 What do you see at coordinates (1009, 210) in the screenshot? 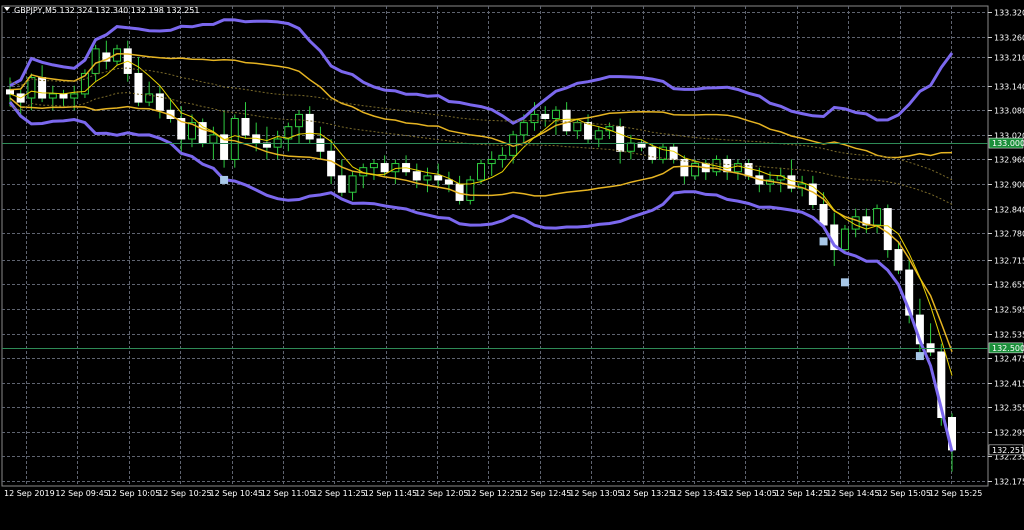
I see `y-tick-label: 132.840` at bounding box center [1009, 210].